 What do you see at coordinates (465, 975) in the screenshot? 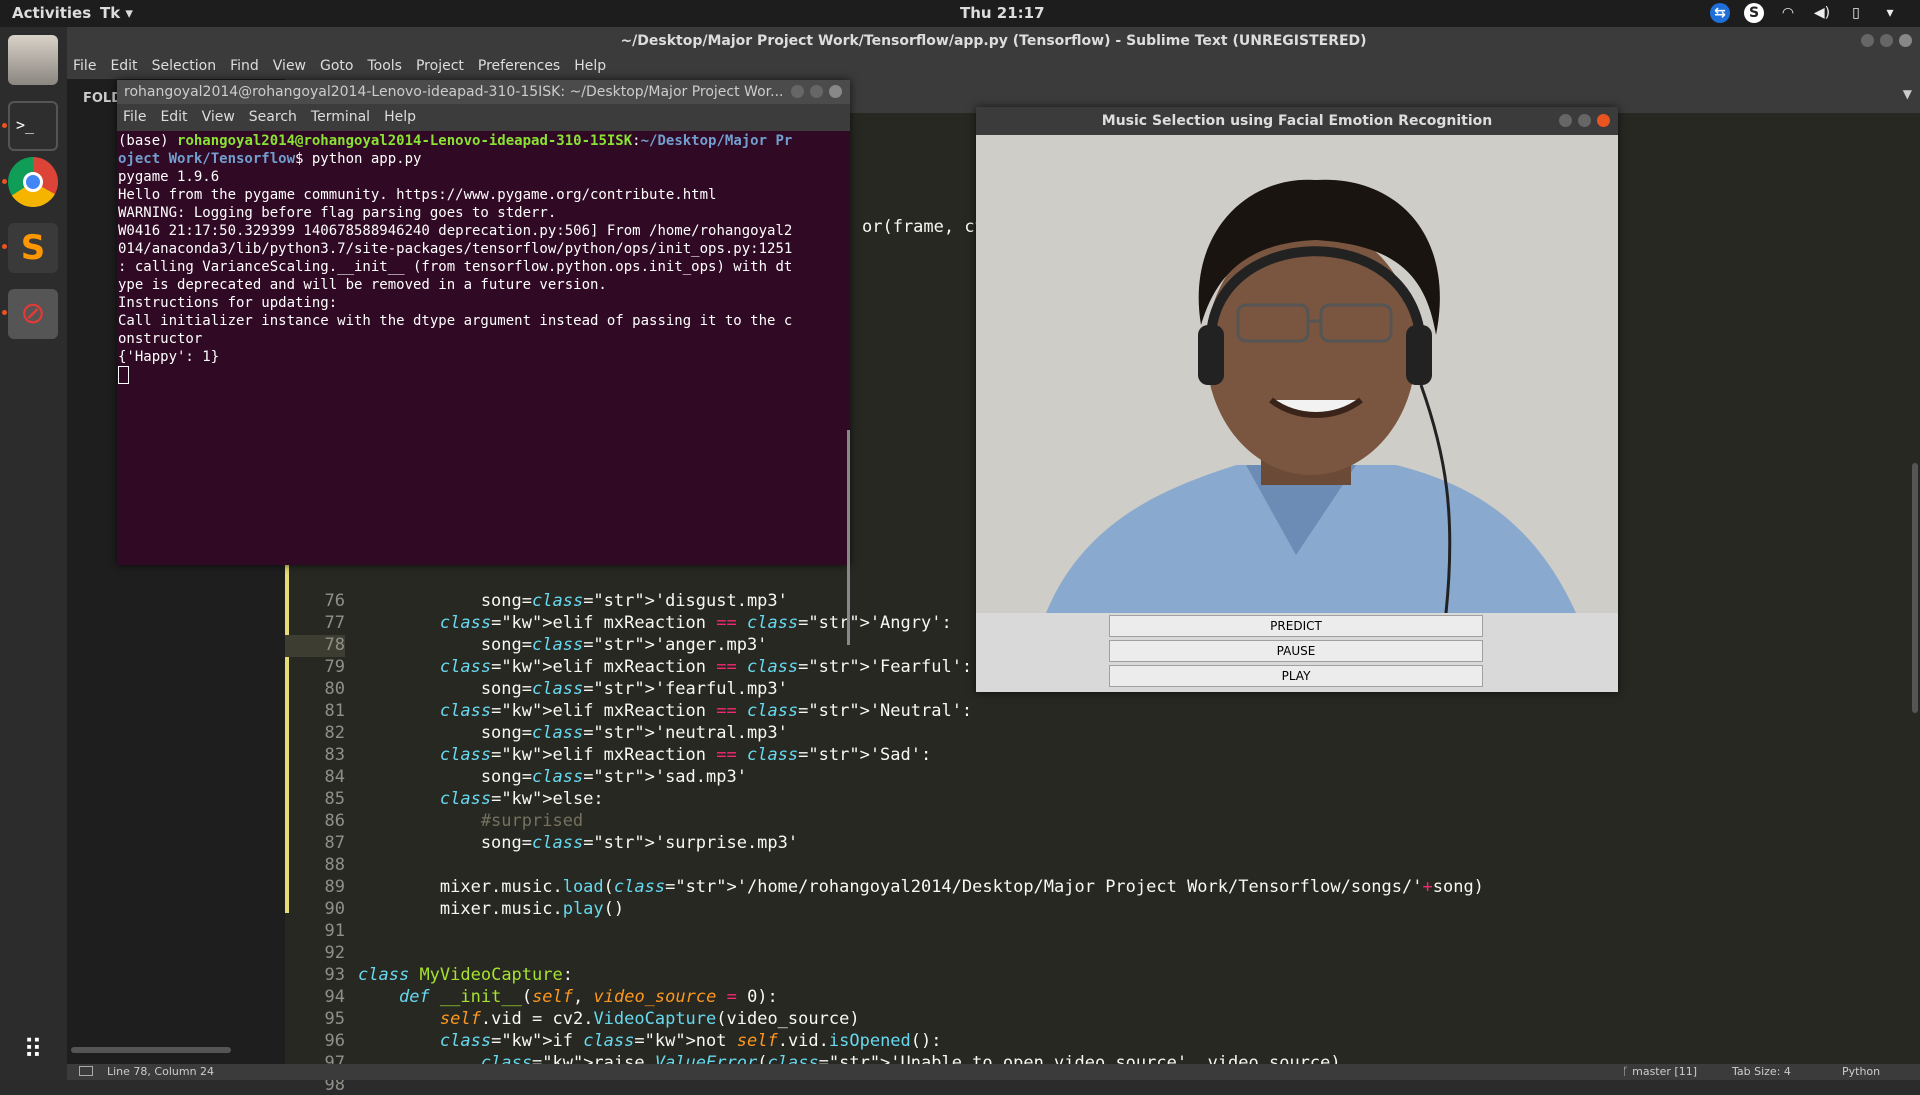
I see `code-line: class MyVideoCapture:` at bounding box center [465, 975].